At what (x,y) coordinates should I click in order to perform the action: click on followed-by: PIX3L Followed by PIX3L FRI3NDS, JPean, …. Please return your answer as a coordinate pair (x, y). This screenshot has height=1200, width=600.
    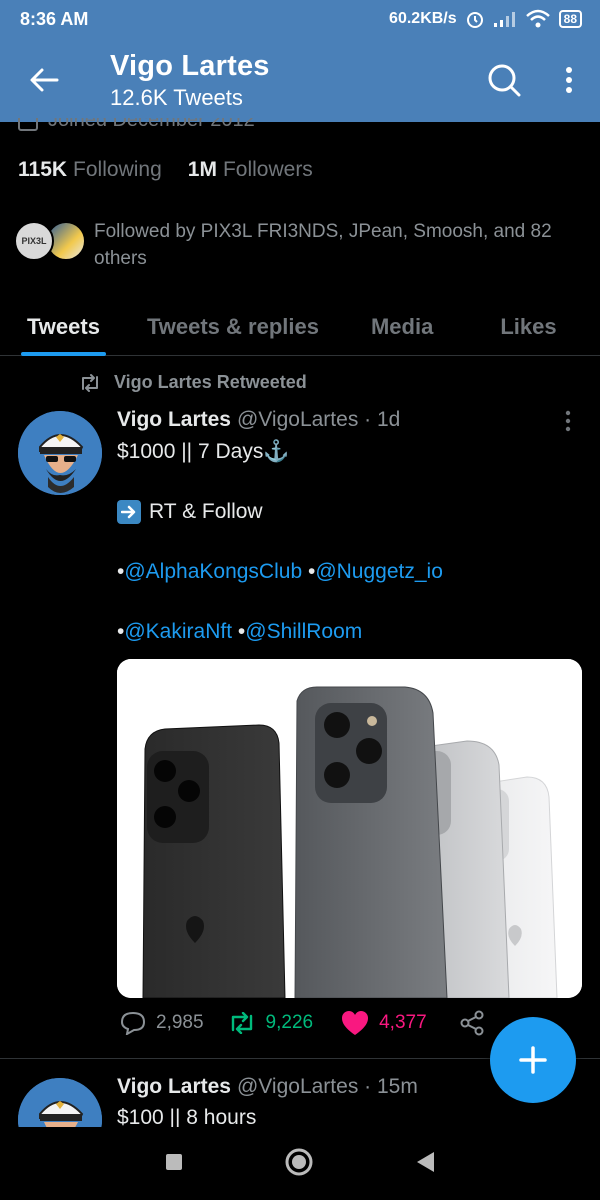
    Looking at the image, I should click on (297, 245).